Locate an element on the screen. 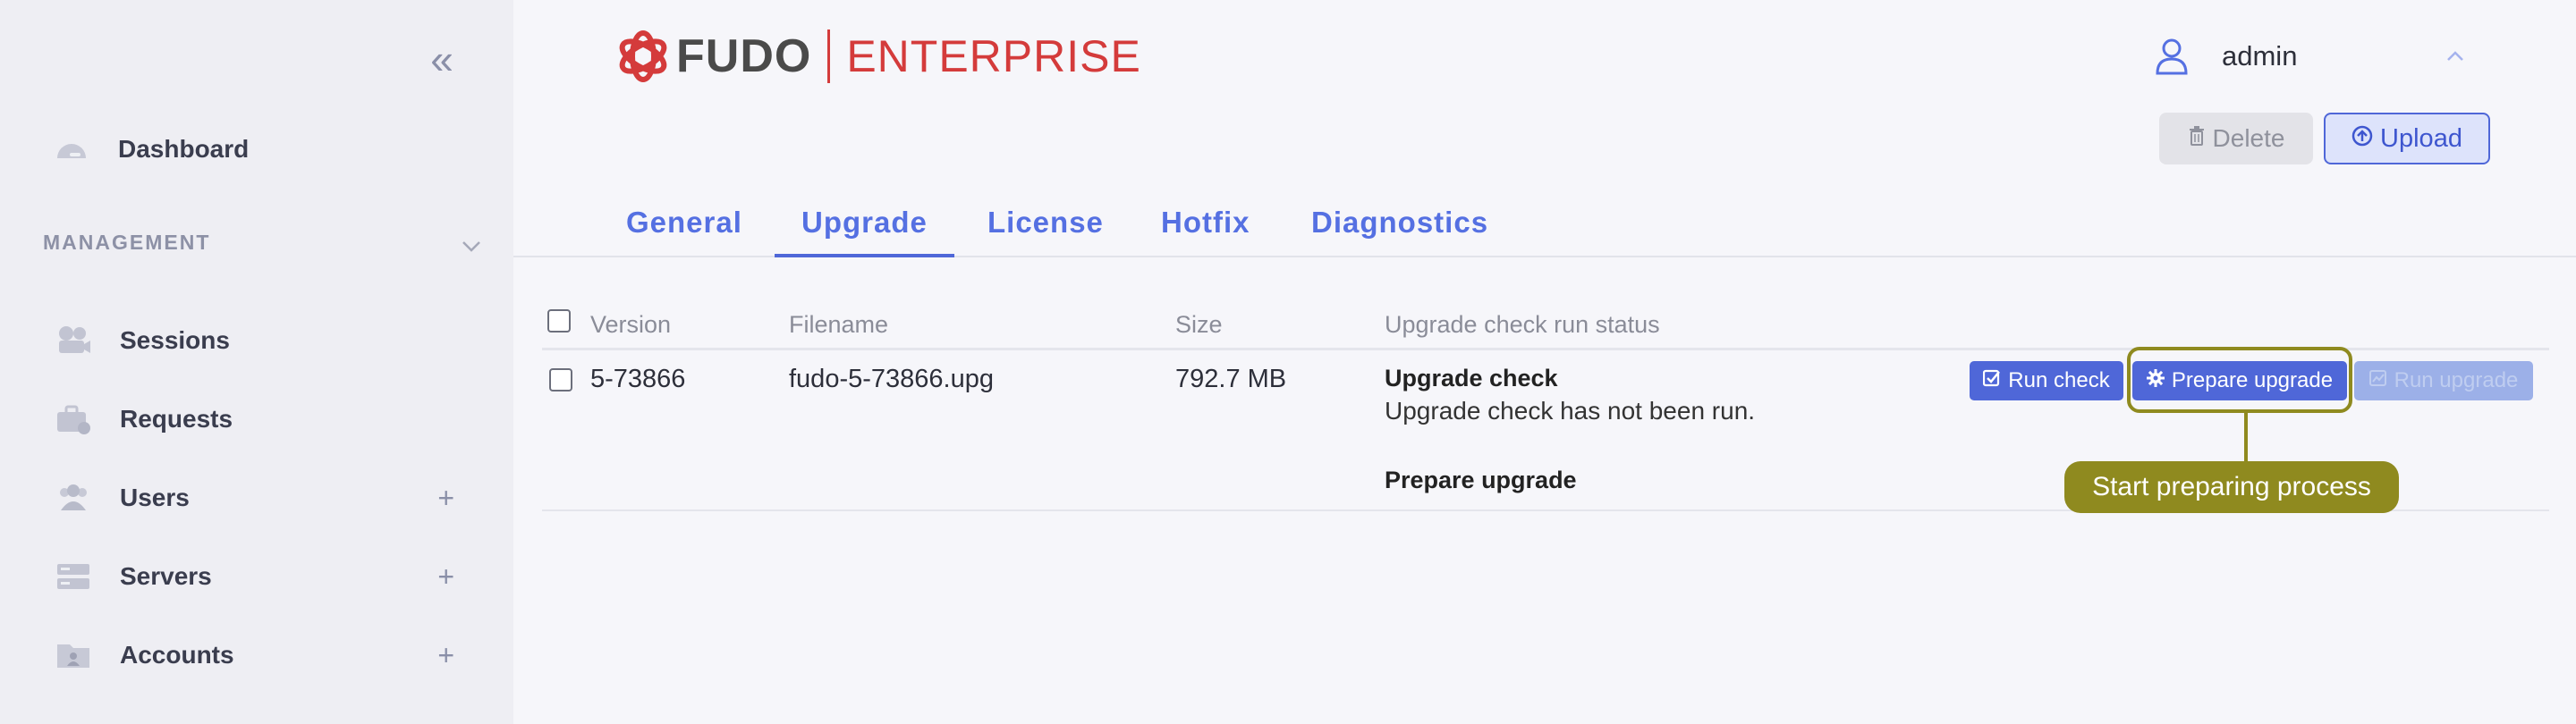  sidebar-item-label: Accounts is located at coordinates (177, 655).